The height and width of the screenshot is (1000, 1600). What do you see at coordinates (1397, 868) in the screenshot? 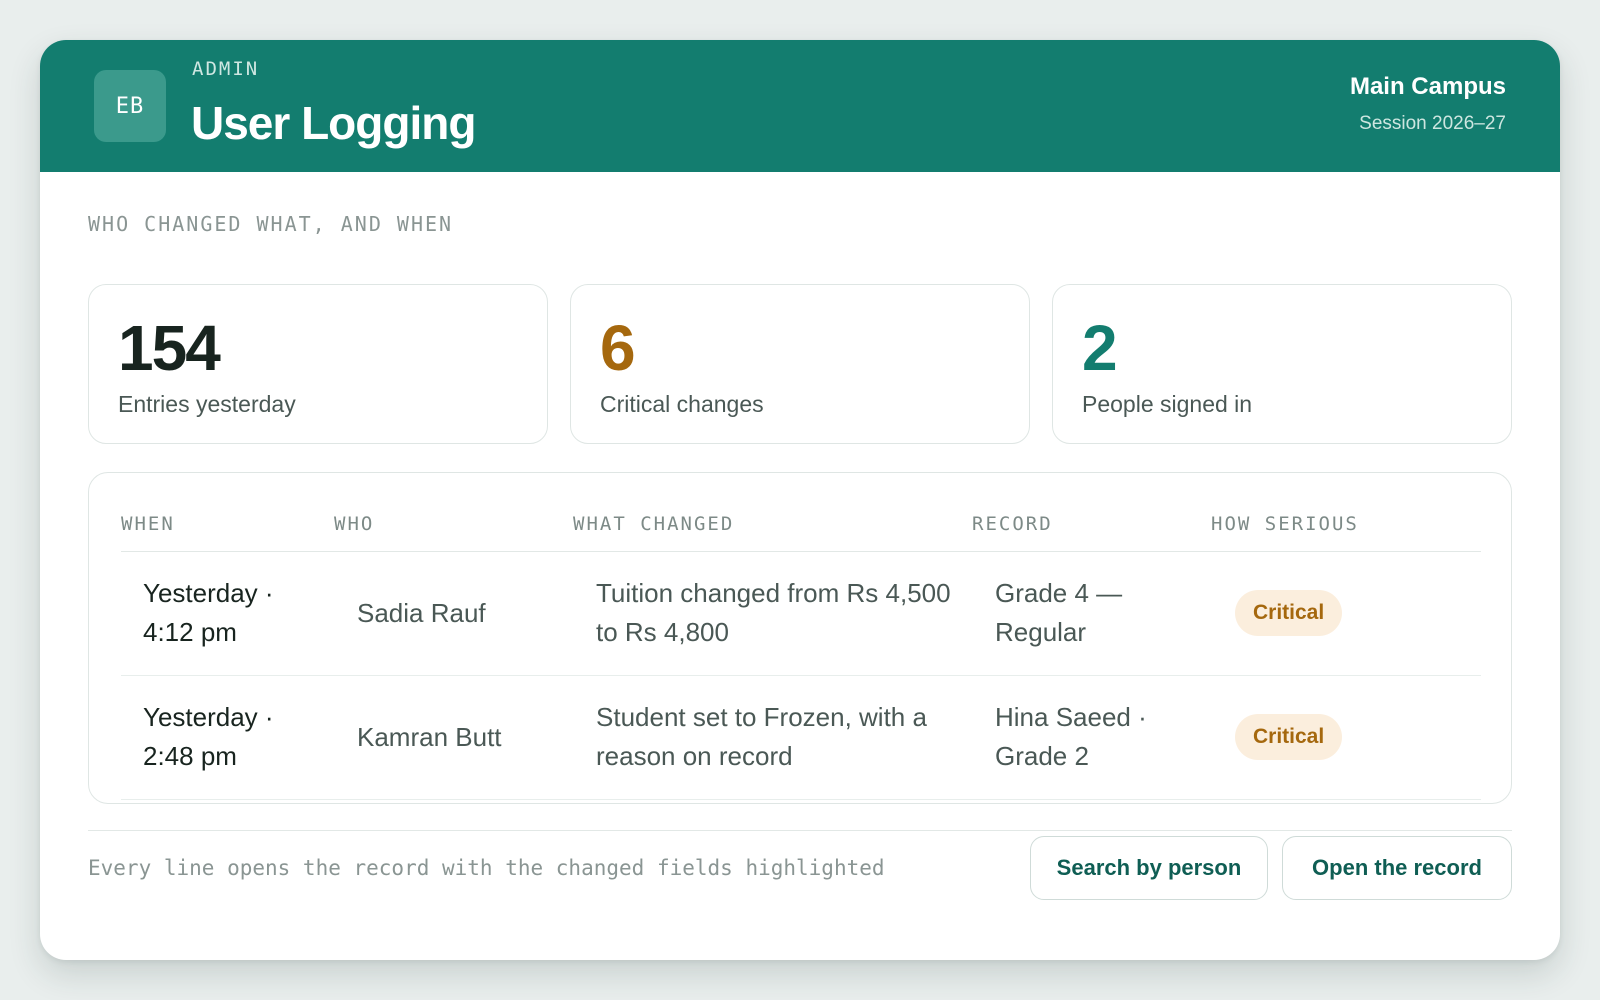
I see `open-record-button: Open the record` at bounding box center [1397, 868].